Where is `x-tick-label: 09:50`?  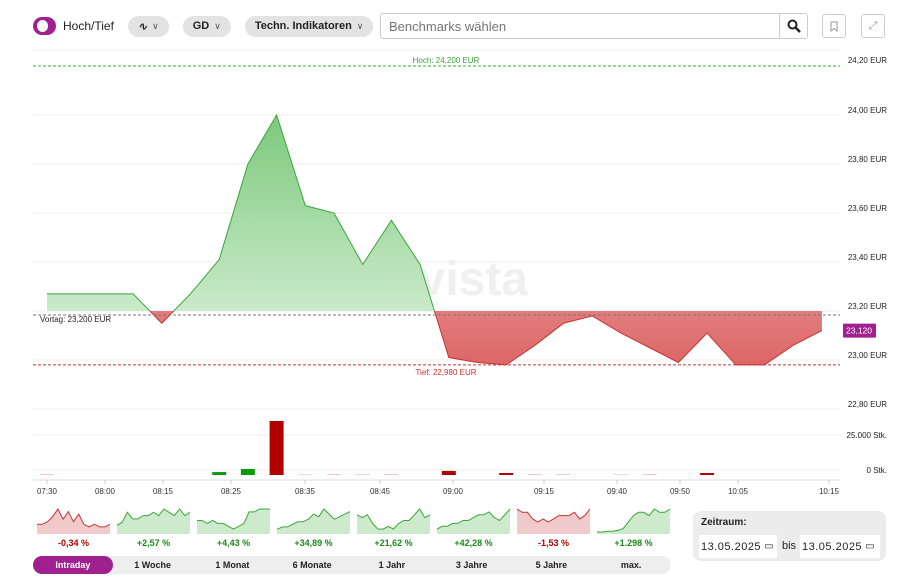 x-tick-label: 09:50 is located at coordinates (680, 491).